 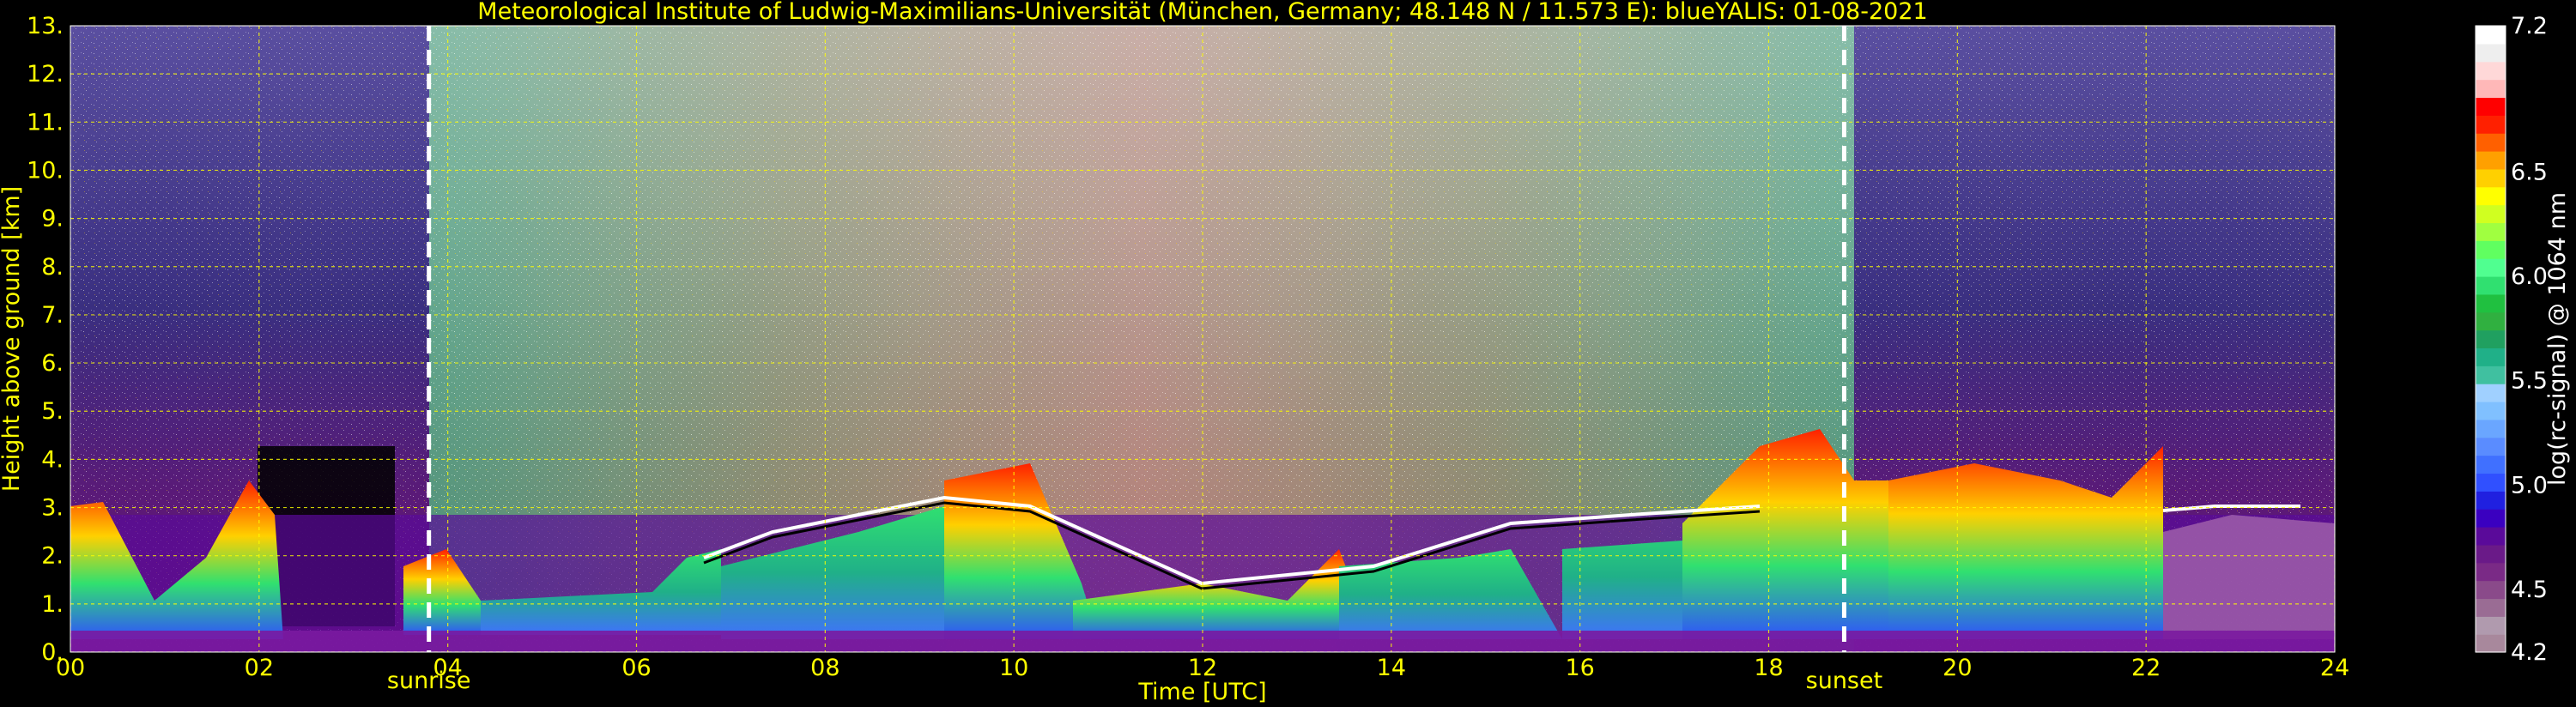 I want to click on x-tick-label: 10, so click(x=1013, y=668).